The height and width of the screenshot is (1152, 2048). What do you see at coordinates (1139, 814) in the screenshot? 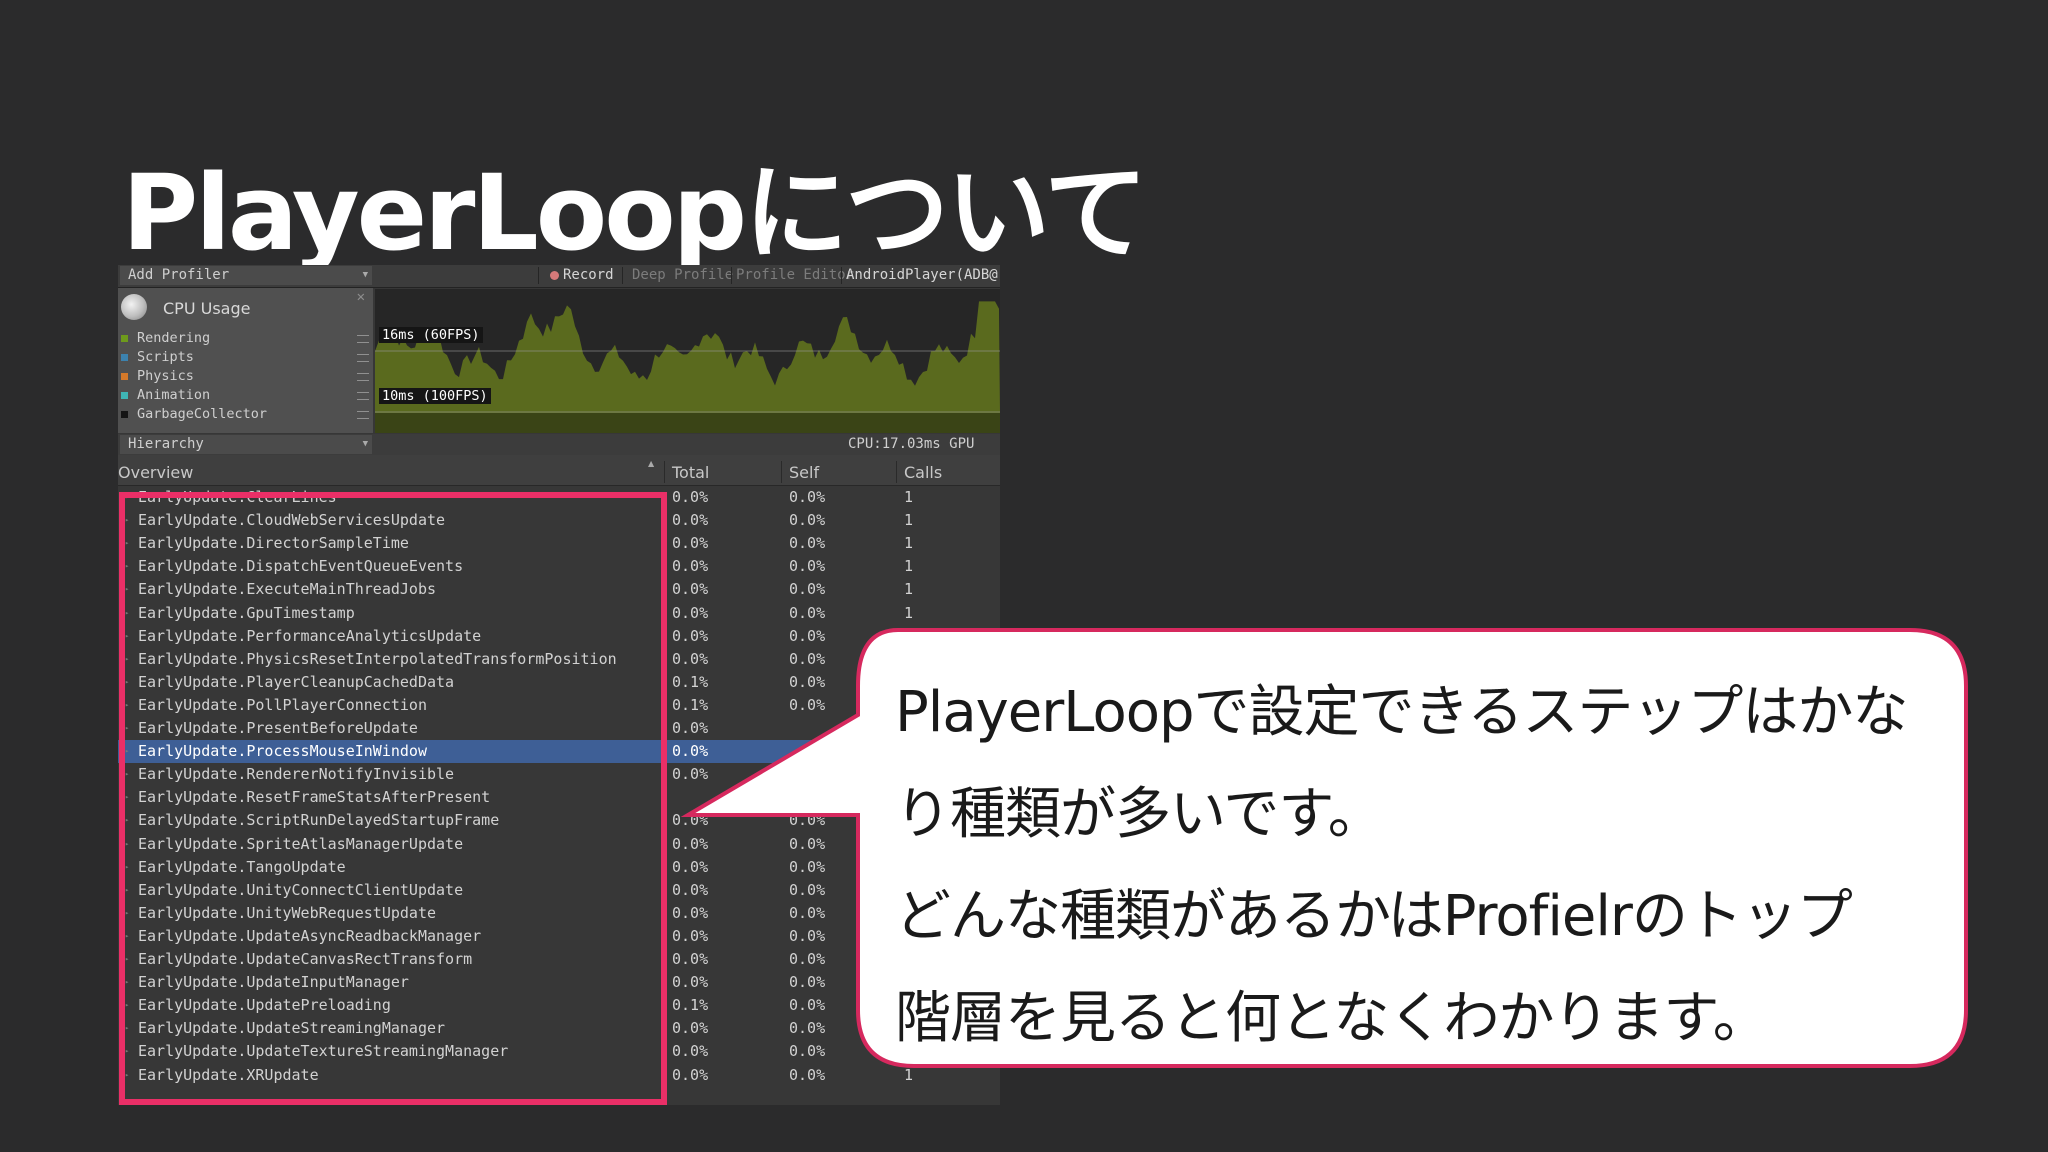
I see `callout-line: り種類が多いです。` at bounding box center [1139, 814].